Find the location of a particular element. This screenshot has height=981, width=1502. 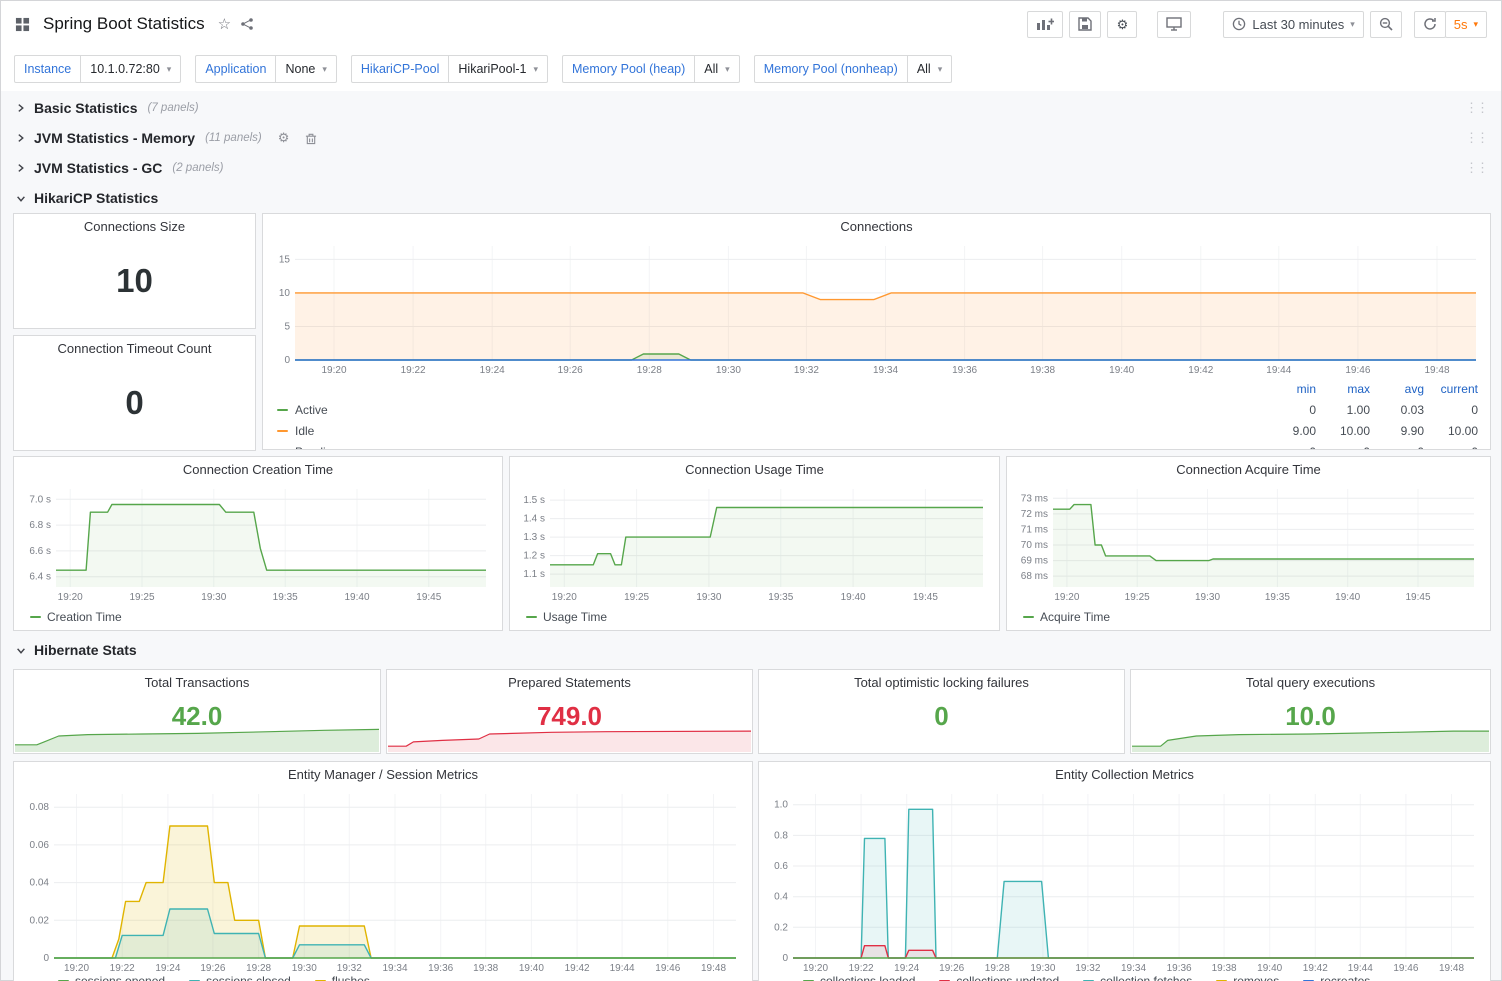

legend-item: sessions opened is located at coordinates (111, 977).